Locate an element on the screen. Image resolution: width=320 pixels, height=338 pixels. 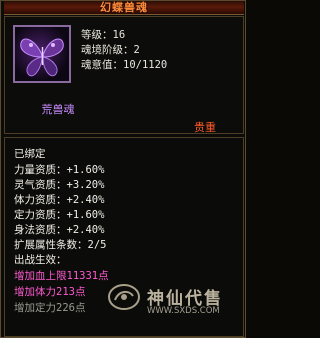
rank-badge: 贵重 is located at coordinates (205, 127).